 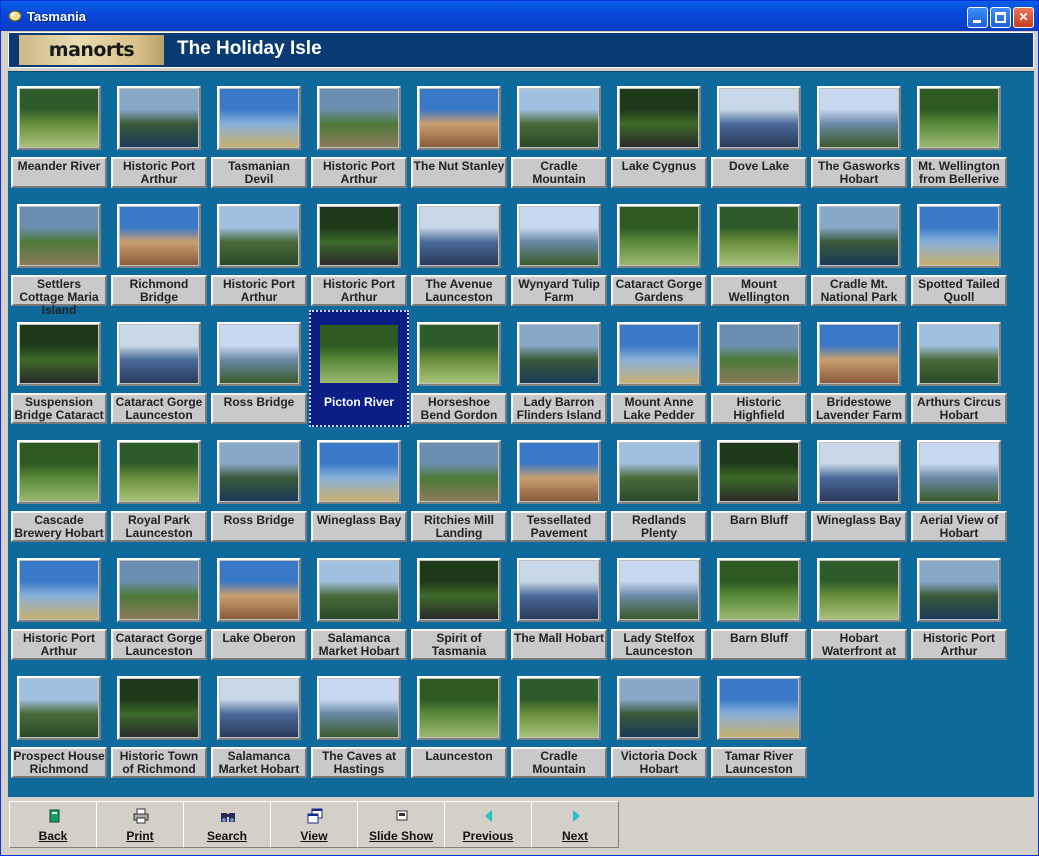 I want to click on gallery-tile: The Mall Hobart, so click(x=559, y=609).